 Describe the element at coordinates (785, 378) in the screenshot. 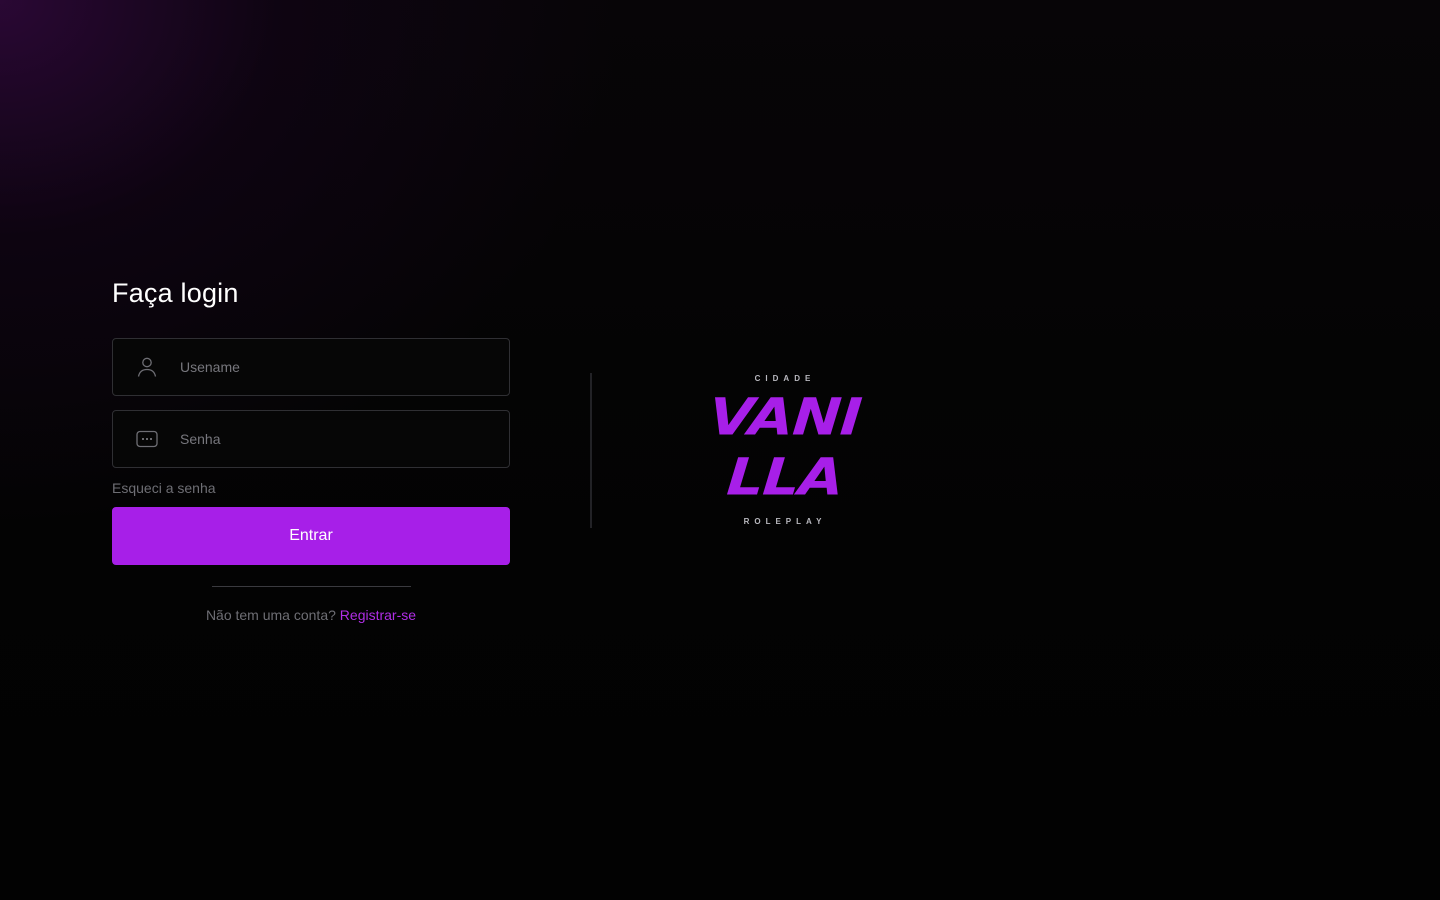

I see `logo-top-text: CIDADE` at that location.